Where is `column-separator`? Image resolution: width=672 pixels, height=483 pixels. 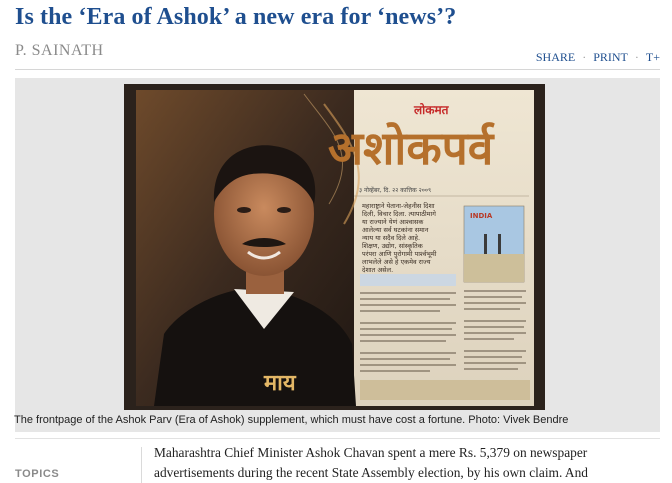
column-separator is located at coordinates (141, 465).